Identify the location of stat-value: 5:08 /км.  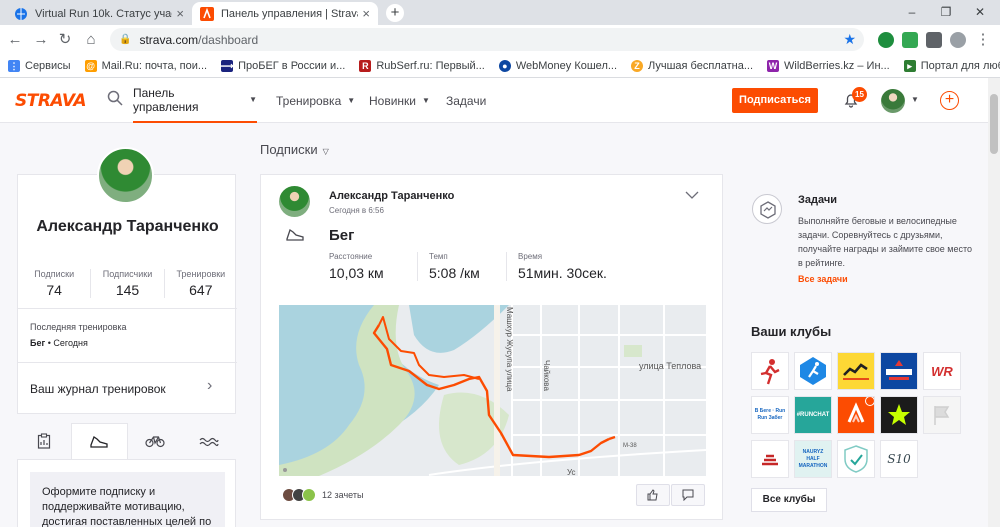
(454, 273).